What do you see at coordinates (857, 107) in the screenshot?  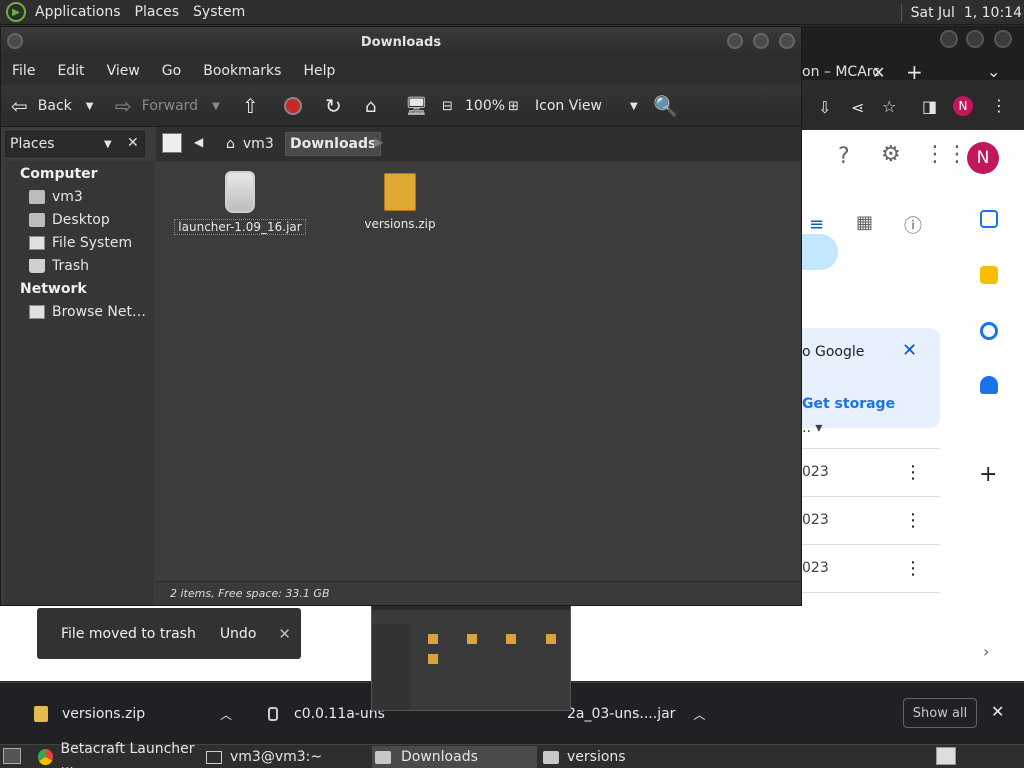 I see `share-icon: ⋖` at bounding box center [857, 107].